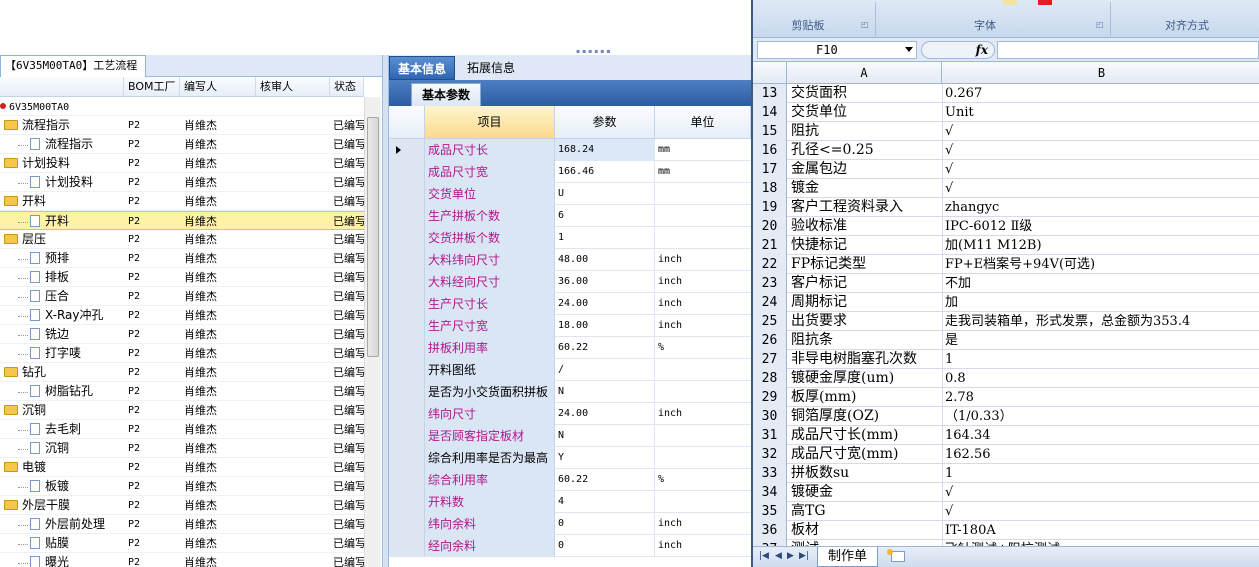 The width and height of the screenshot is (1259, 567). Describe the element at coordinates (605, 260) in the screenshot. I see `parameter-value: 48.00` at that location.